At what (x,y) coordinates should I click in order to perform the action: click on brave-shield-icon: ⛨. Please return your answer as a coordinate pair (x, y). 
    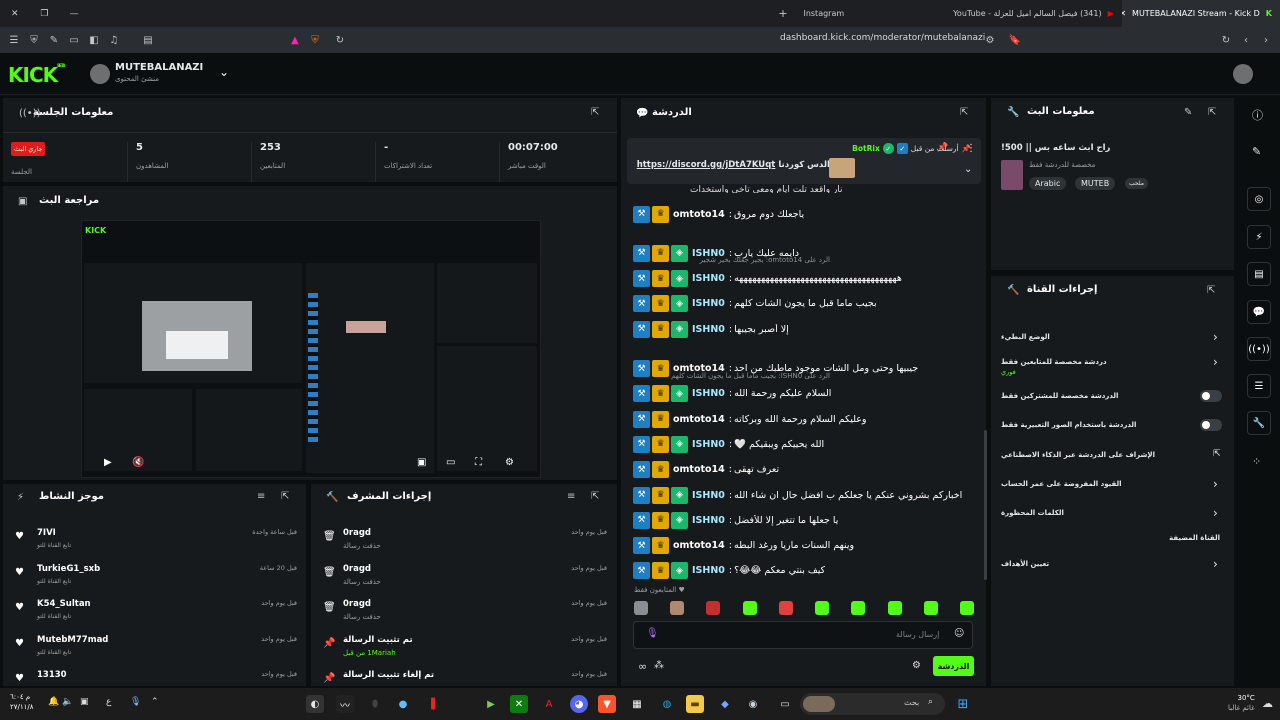
    Looking at the image, I should click on (315, 40).